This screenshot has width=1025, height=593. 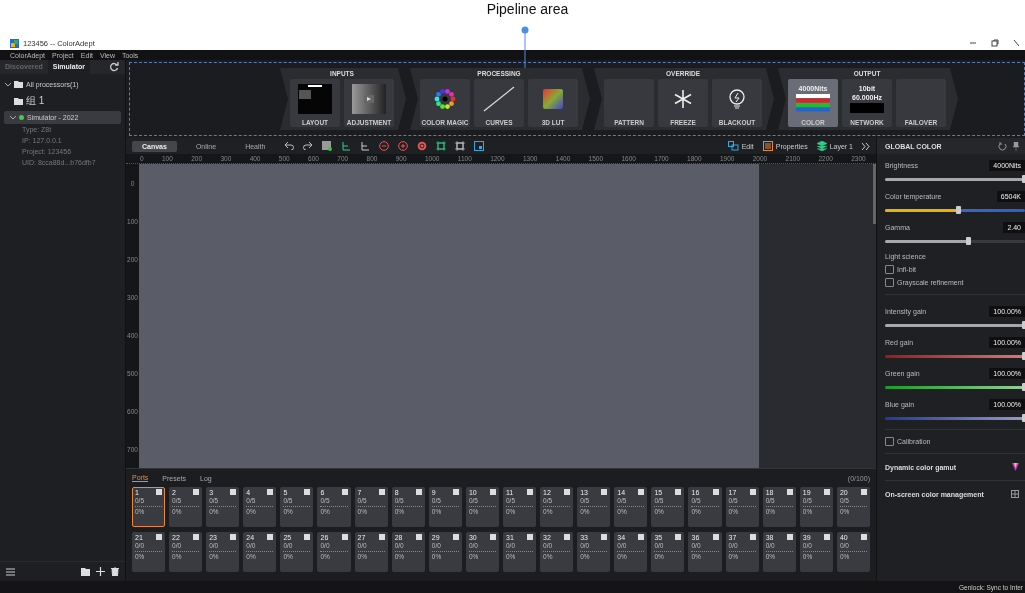 I want to click on scrollbar, so click(x=874, y=194).